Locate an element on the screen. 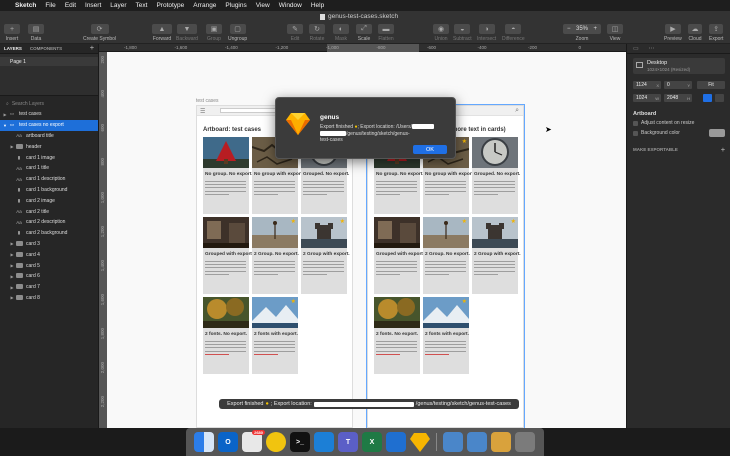  layer-row: ▼ ▭ test cases no export is located at coordinates (49, 125).